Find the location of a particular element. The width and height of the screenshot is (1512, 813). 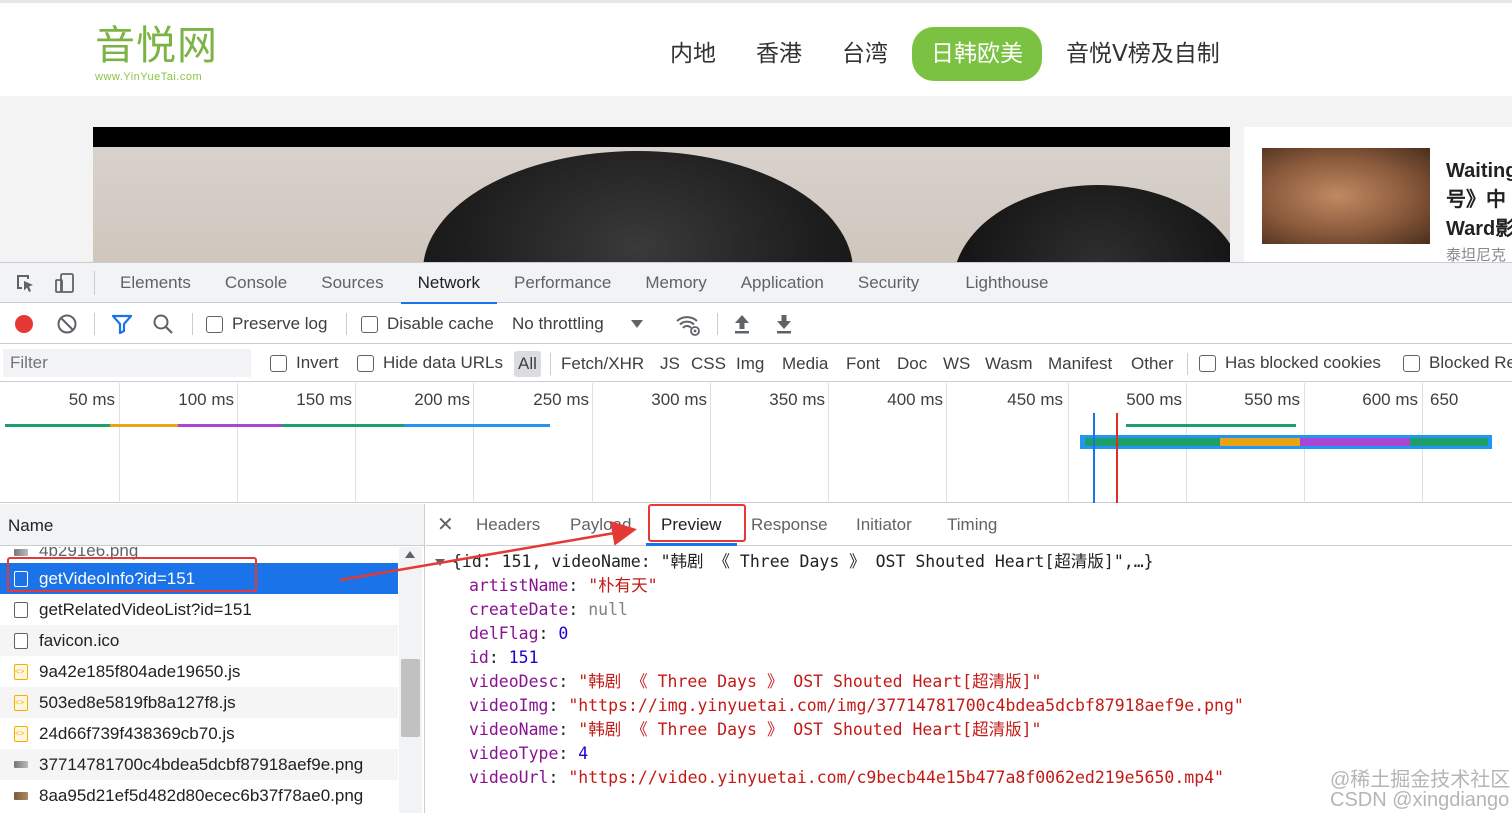

tab-elements: Elements is located at coordinates (155, 283).